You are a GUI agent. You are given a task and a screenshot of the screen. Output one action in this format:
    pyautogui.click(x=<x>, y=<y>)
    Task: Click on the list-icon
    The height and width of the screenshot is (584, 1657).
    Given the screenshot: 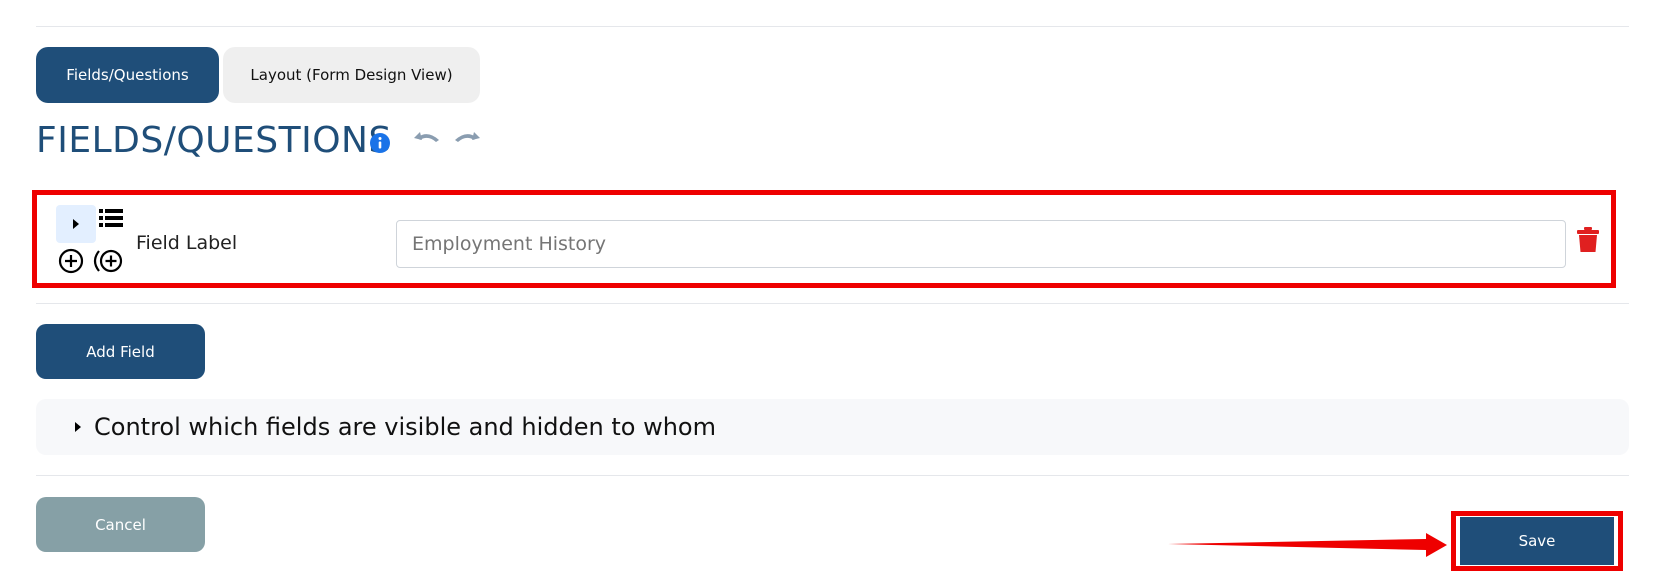 What is the action you would take?
    pyautogui.click(x=111, y=218)
    